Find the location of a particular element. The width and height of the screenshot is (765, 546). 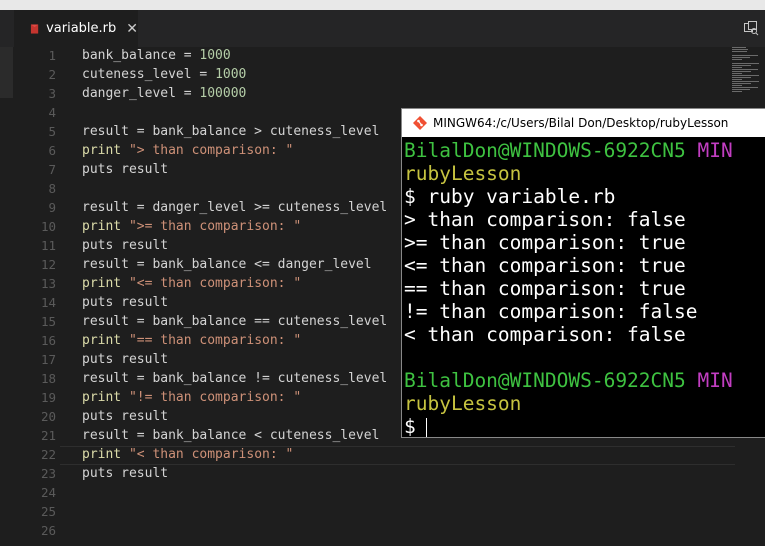

line-number: 15 is located at coordinates (48, 321).